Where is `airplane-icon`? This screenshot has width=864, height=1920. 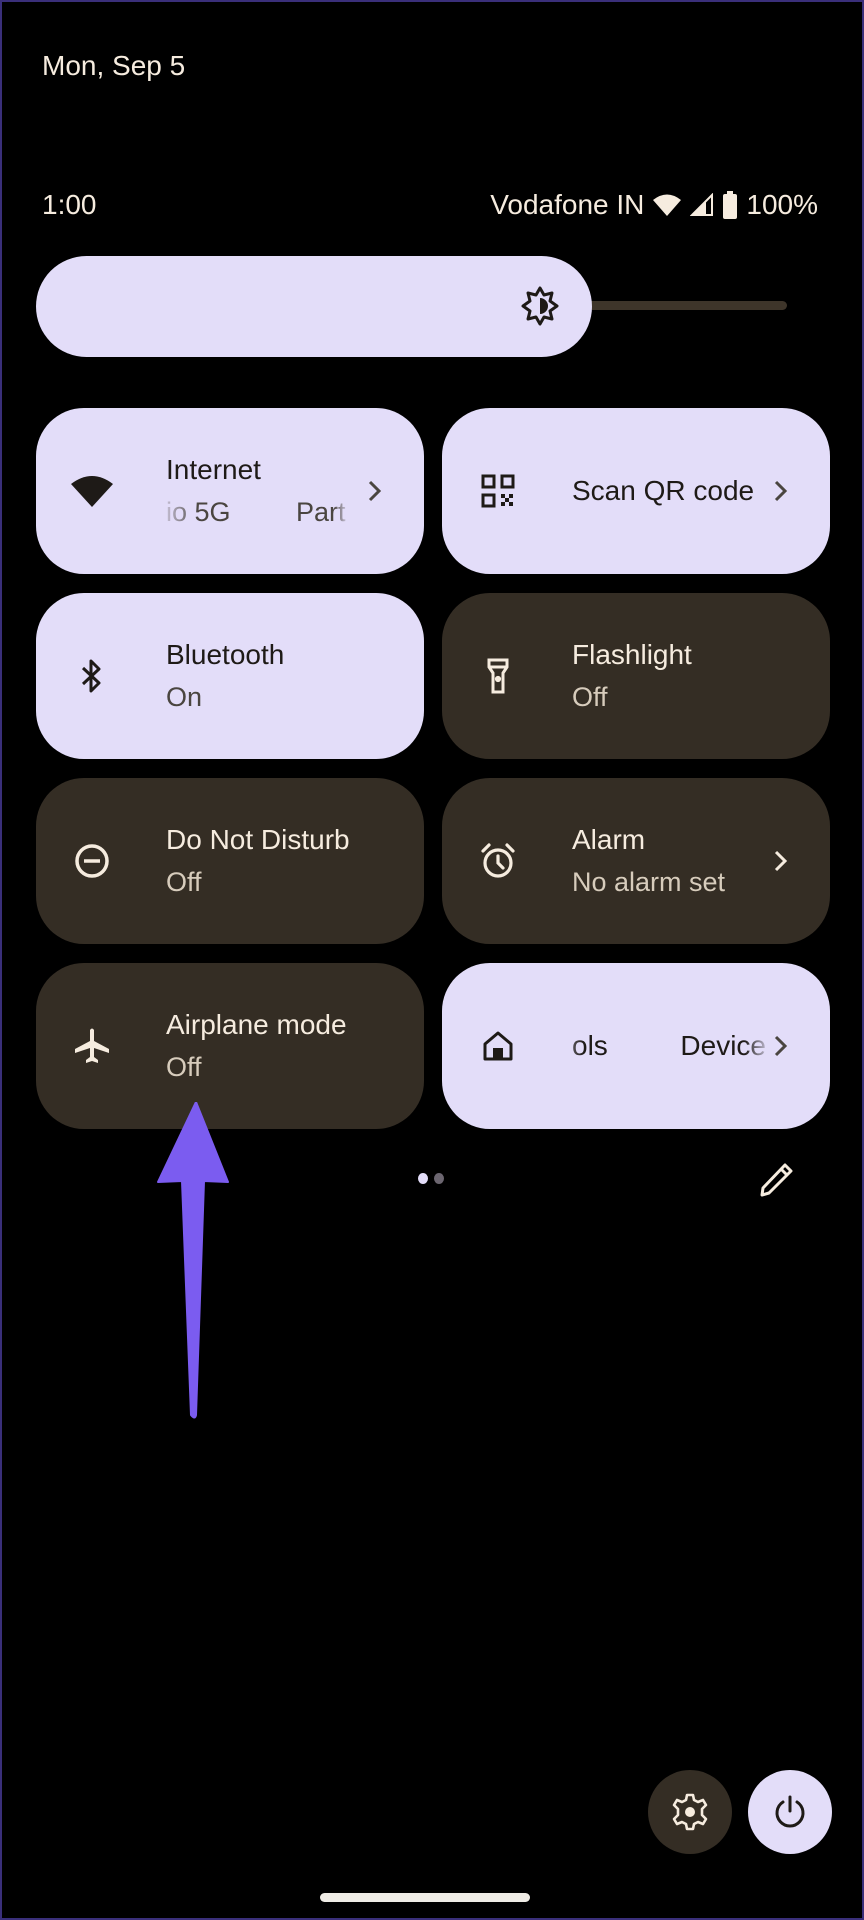 airplane-icon is located at coordinates (92, 1046).